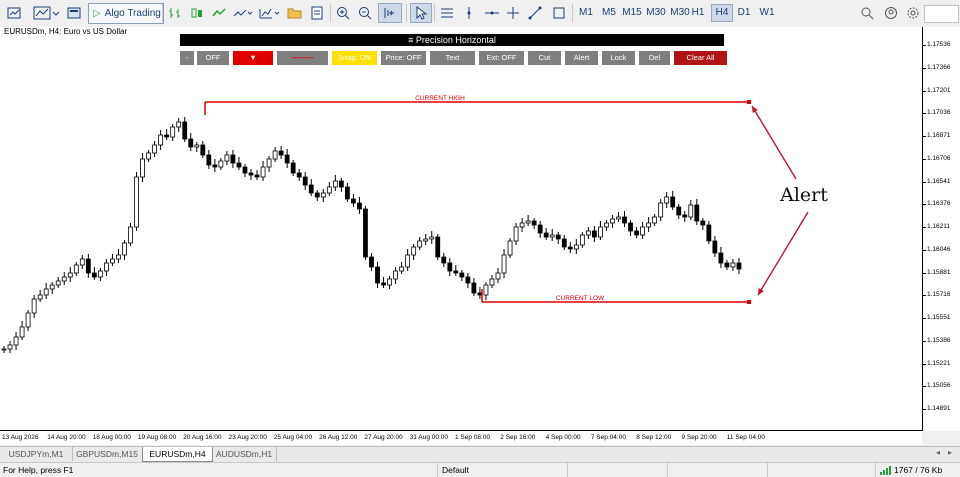 Image resolution: width=960 pixels, height=477 pixels. What do you see at coordinates (618, 58) in the screenshot?
I see `panel-lock-button: Lock` at bounding box center [618, 58].